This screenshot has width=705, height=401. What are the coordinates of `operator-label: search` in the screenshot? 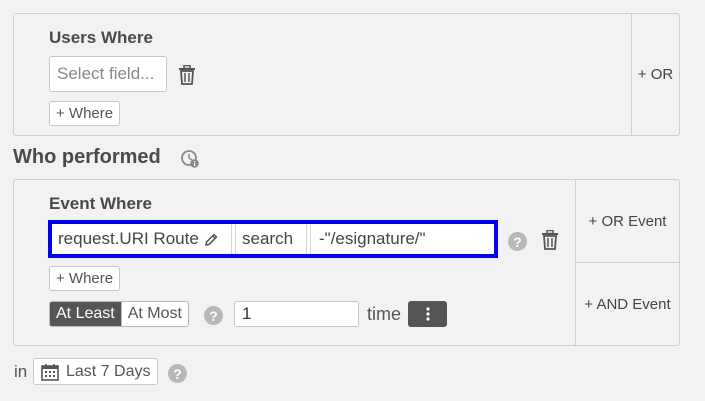 It's located at (268, 238).